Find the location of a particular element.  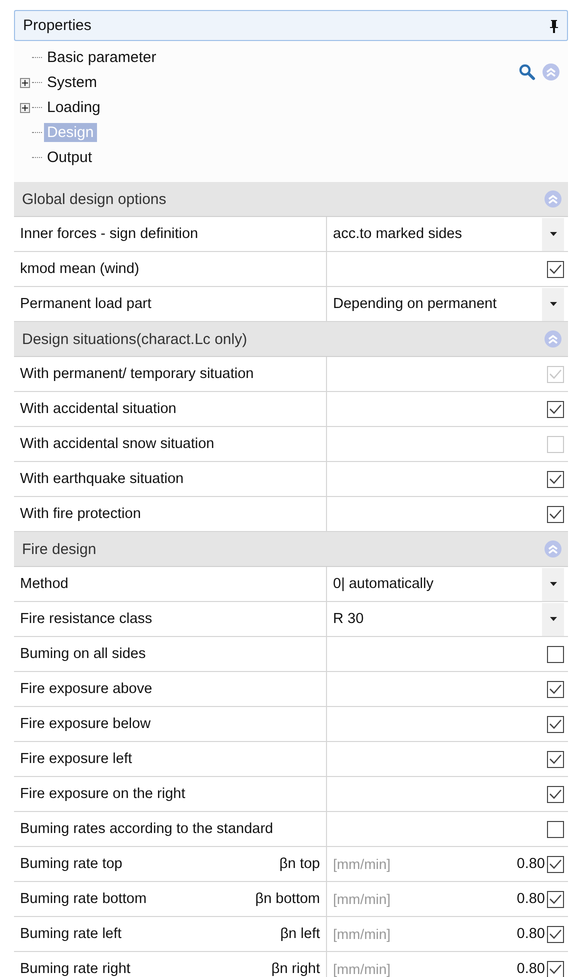

property-label: Fire resistance class is located at coordinates (86, 619).